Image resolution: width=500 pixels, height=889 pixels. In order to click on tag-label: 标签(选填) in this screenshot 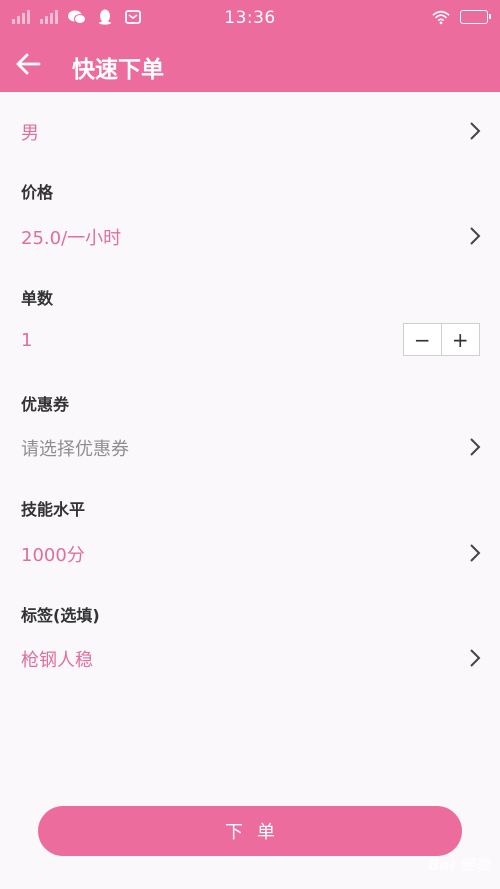, I will do `click(60, 615)`.